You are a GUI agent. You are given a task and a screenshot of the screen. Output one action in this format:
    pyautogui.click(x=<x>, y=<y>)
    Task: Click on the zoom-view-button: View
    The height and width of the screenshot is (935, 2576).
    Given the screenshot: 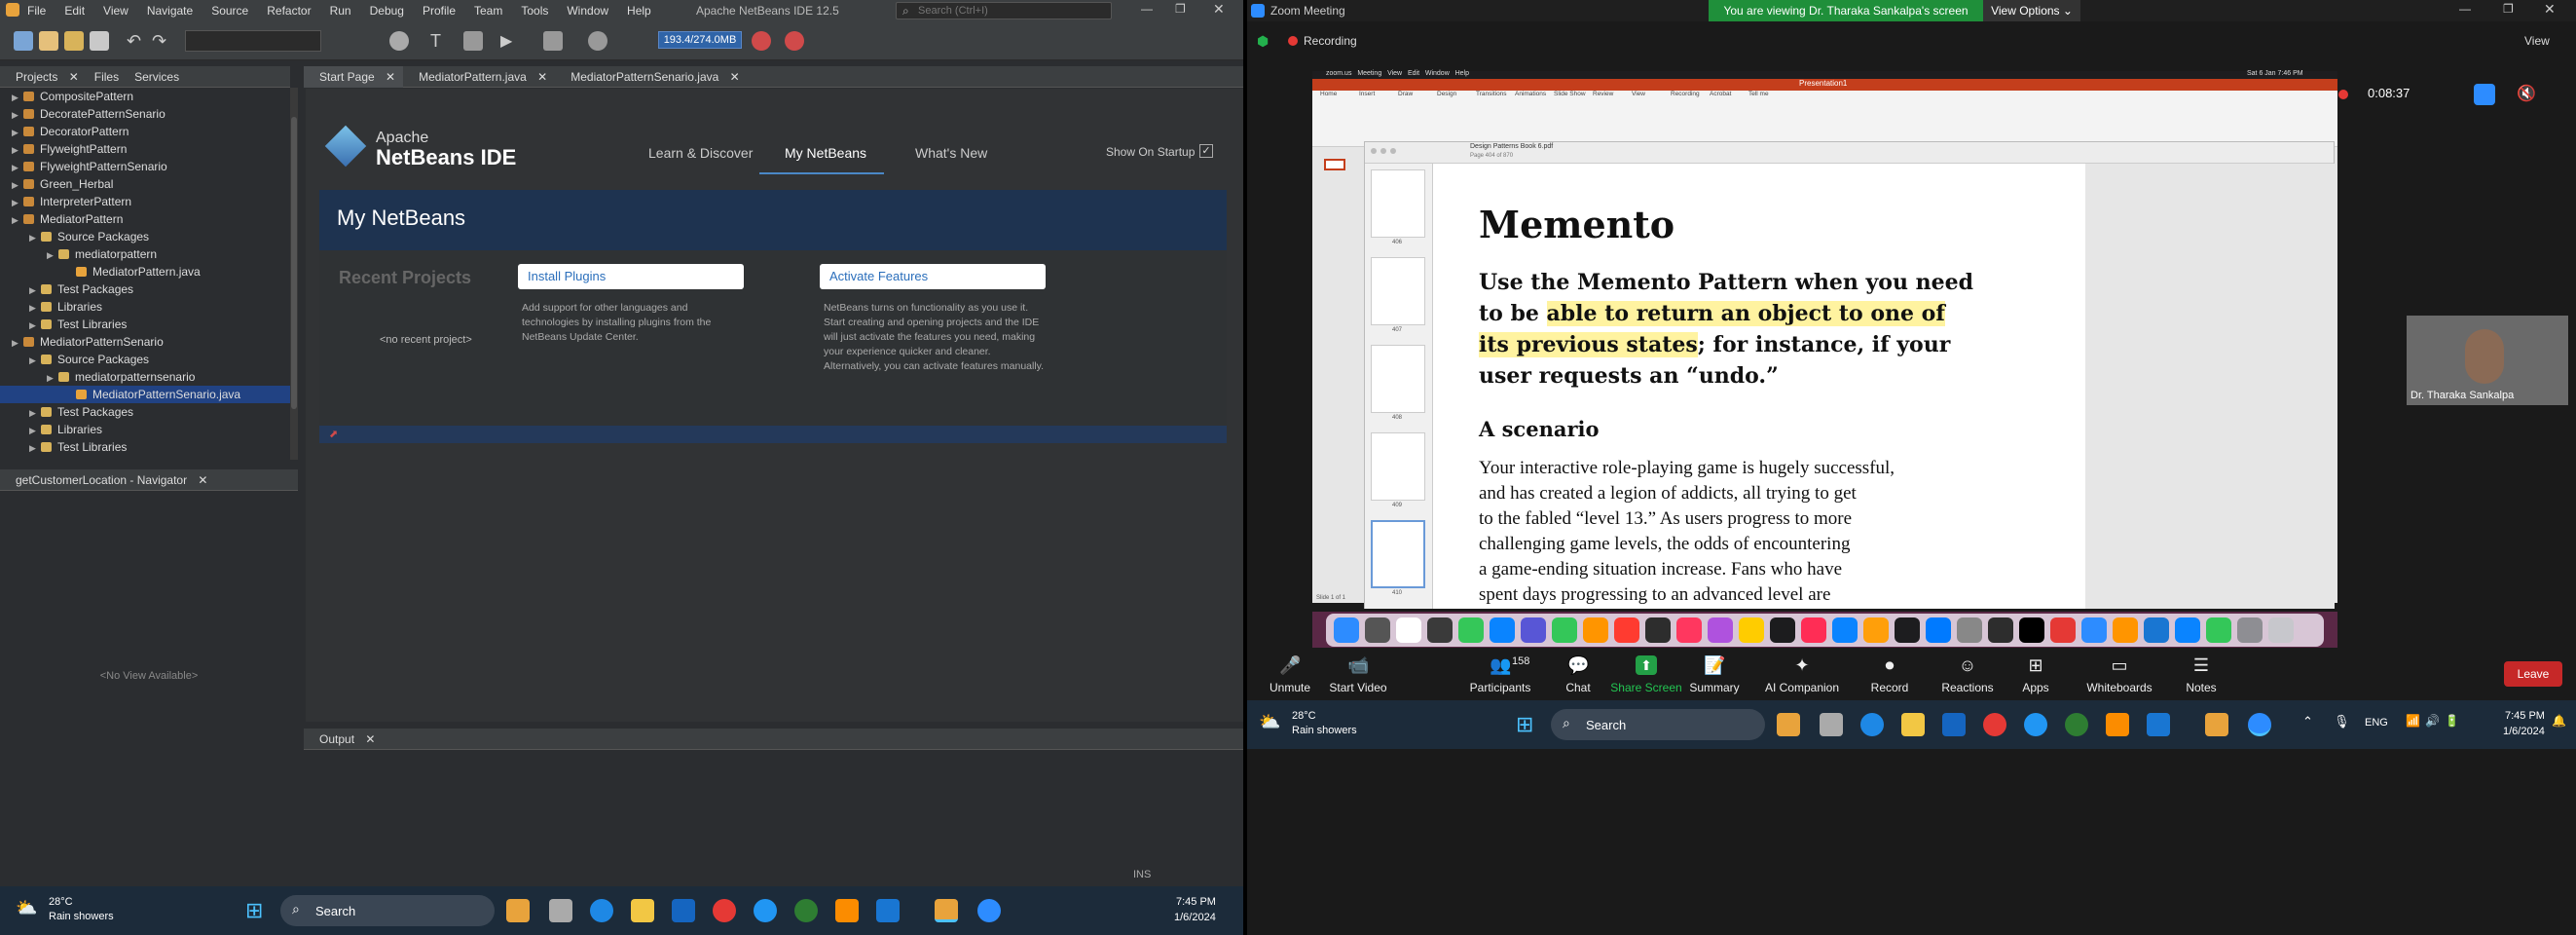 What is the action you would take?
    pyautogui.click(x=2537, y=41)
    